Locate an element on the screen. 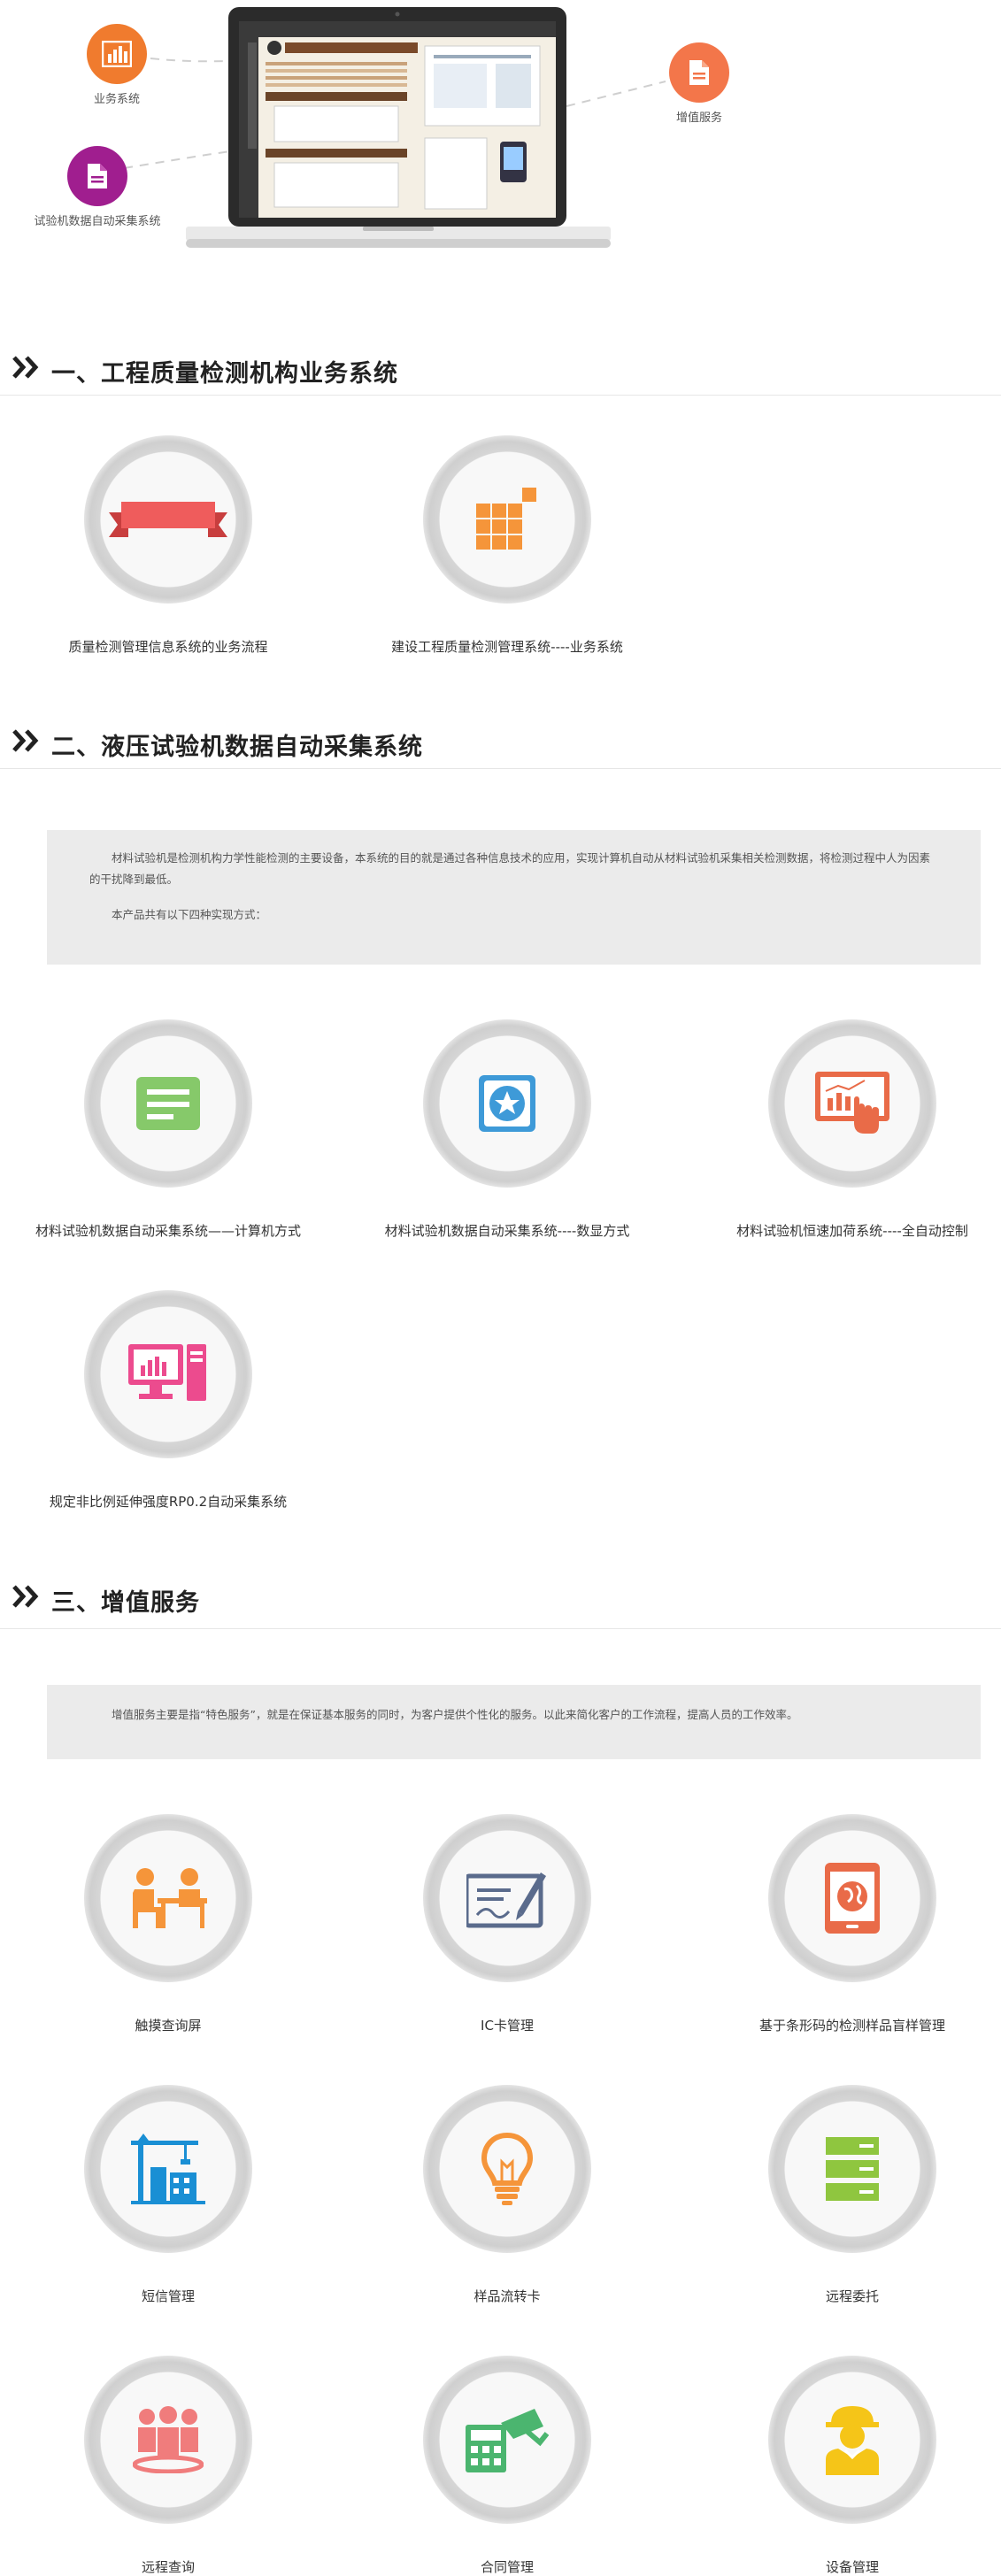  item-remote-query: 远程查询 is located at coordinates (170, 2466).